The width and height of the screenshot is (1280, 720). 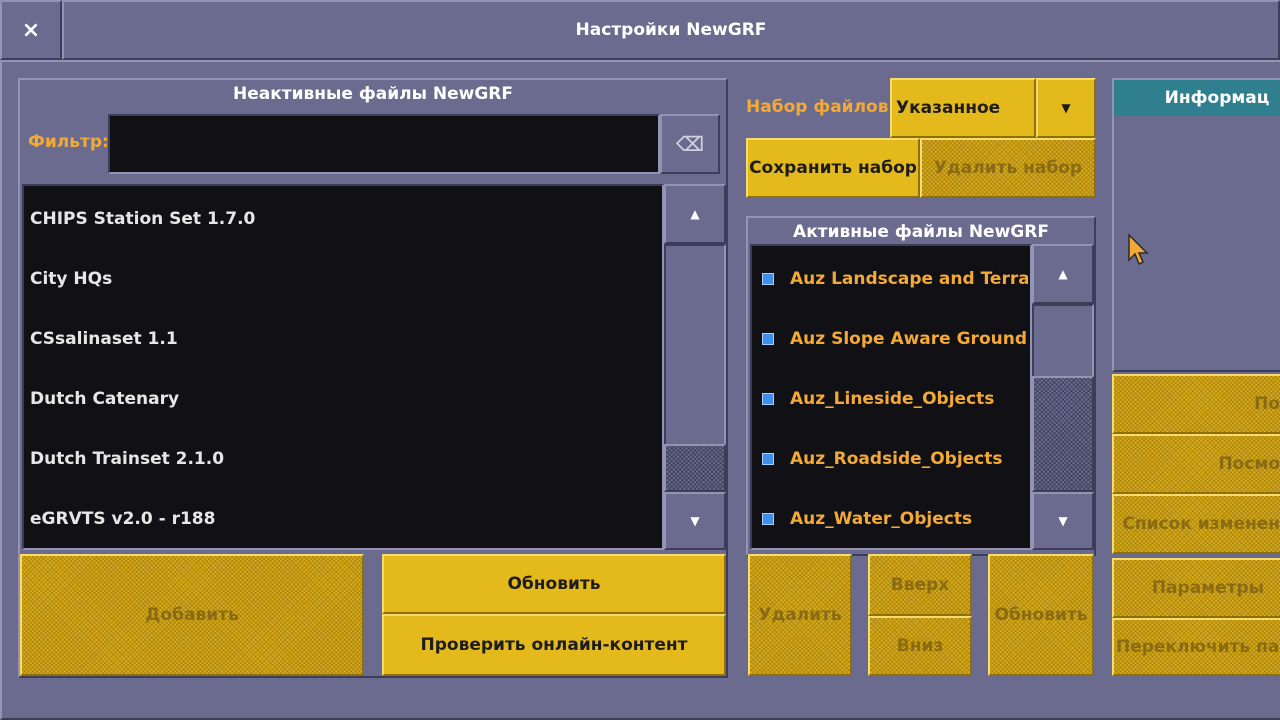 I want to click on info-button-1: По, so click(x=1196, y=404).